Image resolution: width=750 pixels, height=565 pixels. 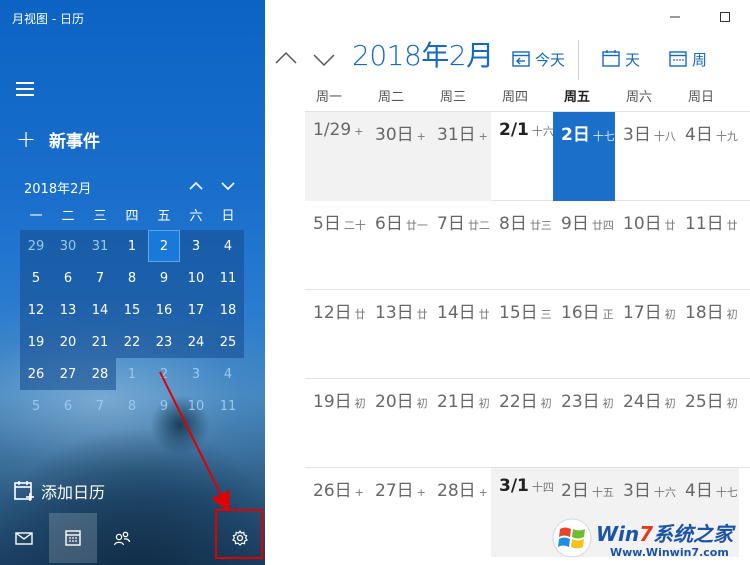 I want to click on lunar-date: 三, so click(x=546, y=314).